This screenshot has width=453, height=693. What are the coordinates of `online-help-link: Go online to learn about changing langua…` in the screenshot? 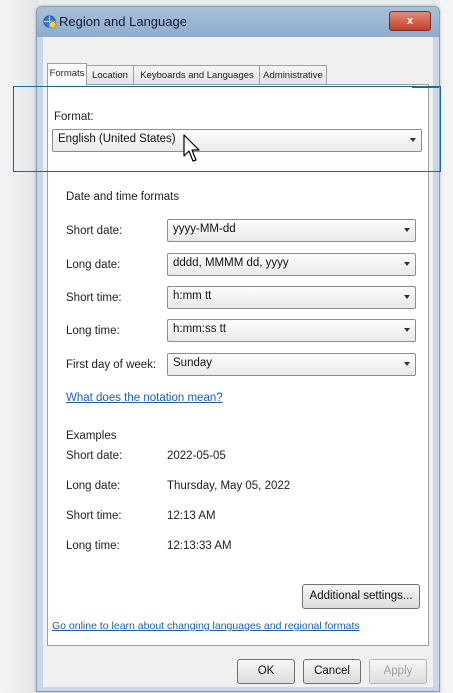 It's located at (206, 626).